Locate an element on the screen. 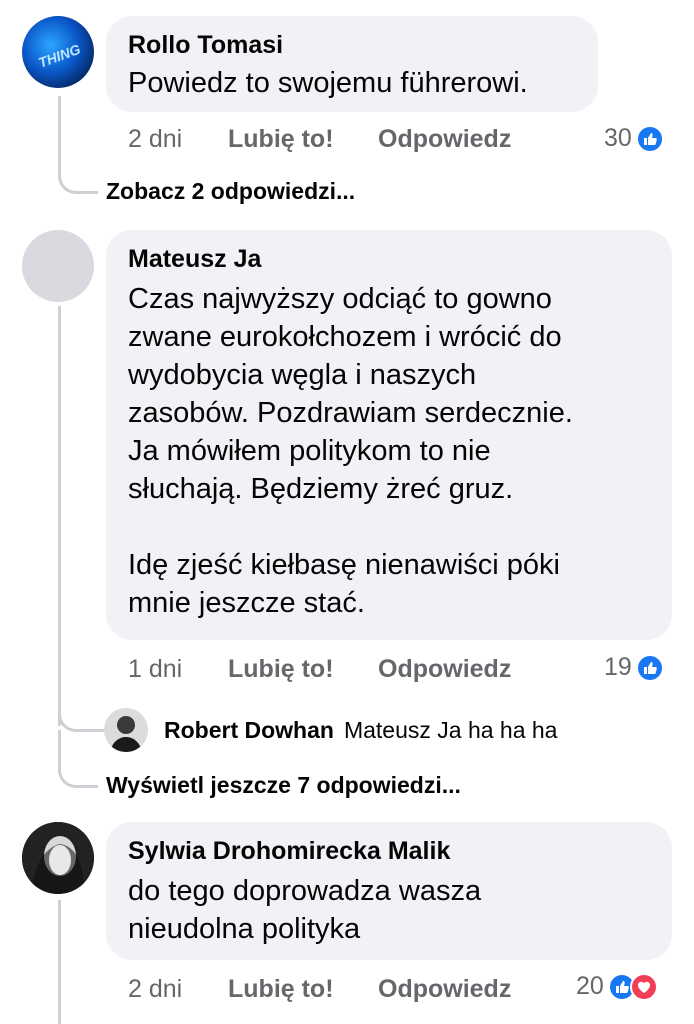 This screenshot has width=694, height=1024. comment-author: Mateusz Ja is located at coordinates (389, 259).